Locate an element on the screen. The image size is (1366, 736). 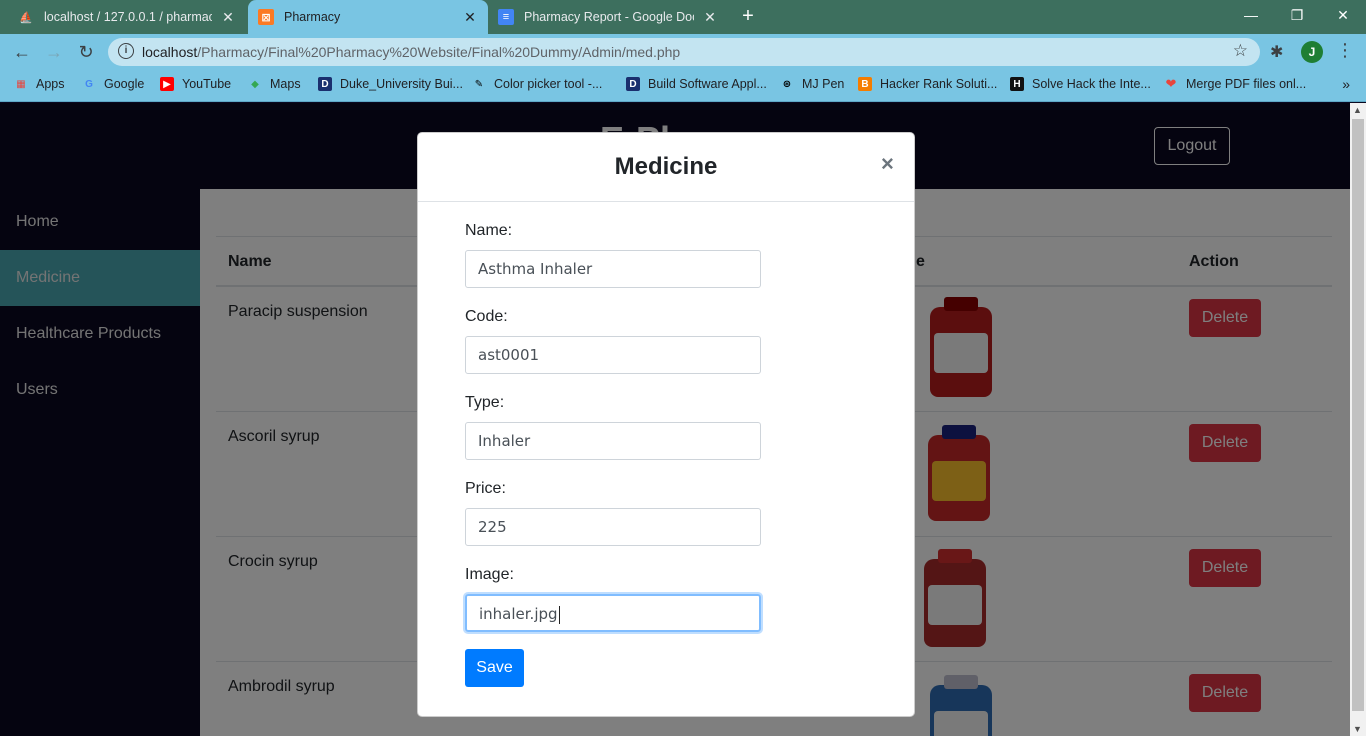
bookmark-apps: ▦ Apps is located at coordinates (39, 84).